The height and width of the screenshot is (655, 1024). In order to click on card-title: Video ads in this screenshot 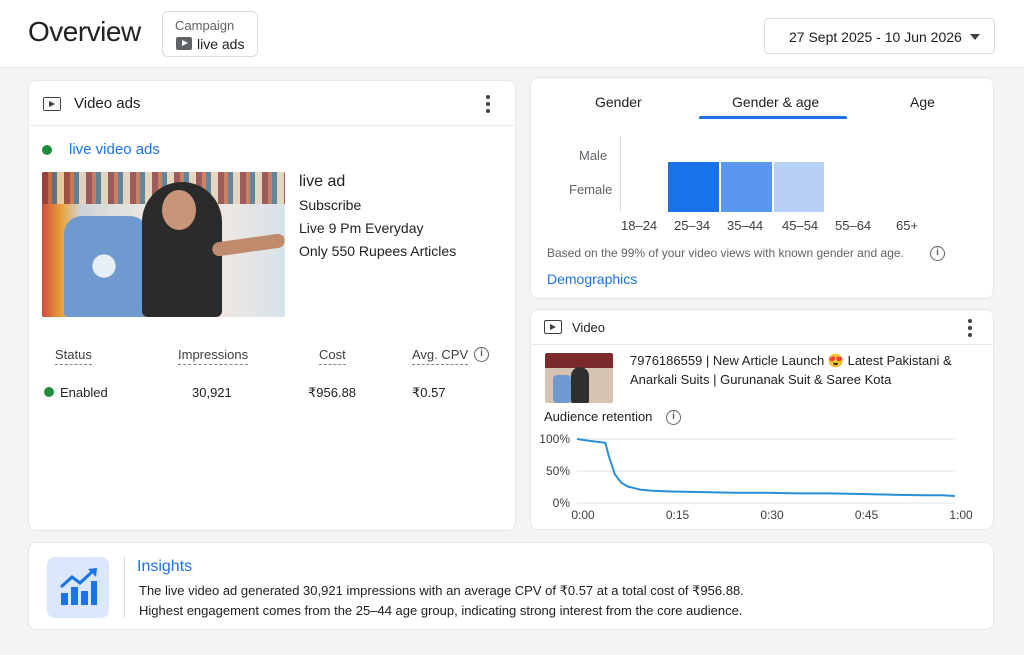, I will do `click(107, 103)`.